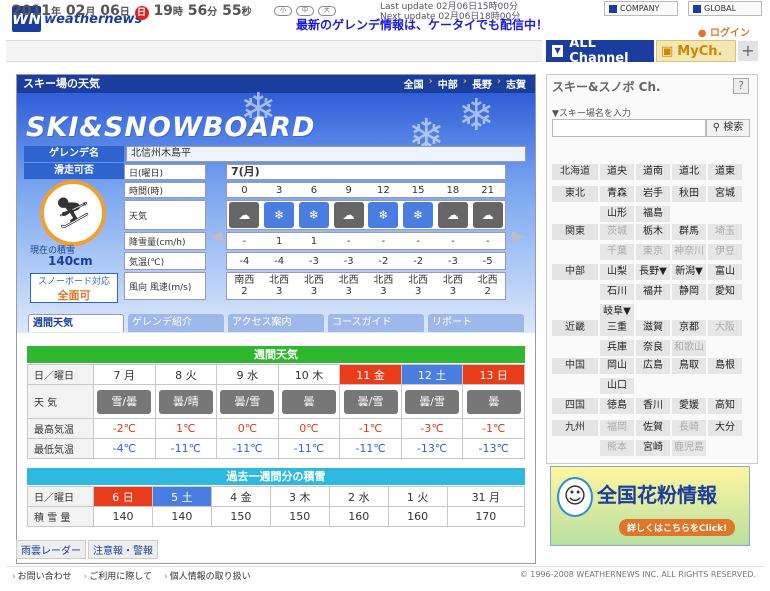 The height and width of the screenshot is (591, 770). I want to click on prefecture-link: 大阪, so click(725, 328).